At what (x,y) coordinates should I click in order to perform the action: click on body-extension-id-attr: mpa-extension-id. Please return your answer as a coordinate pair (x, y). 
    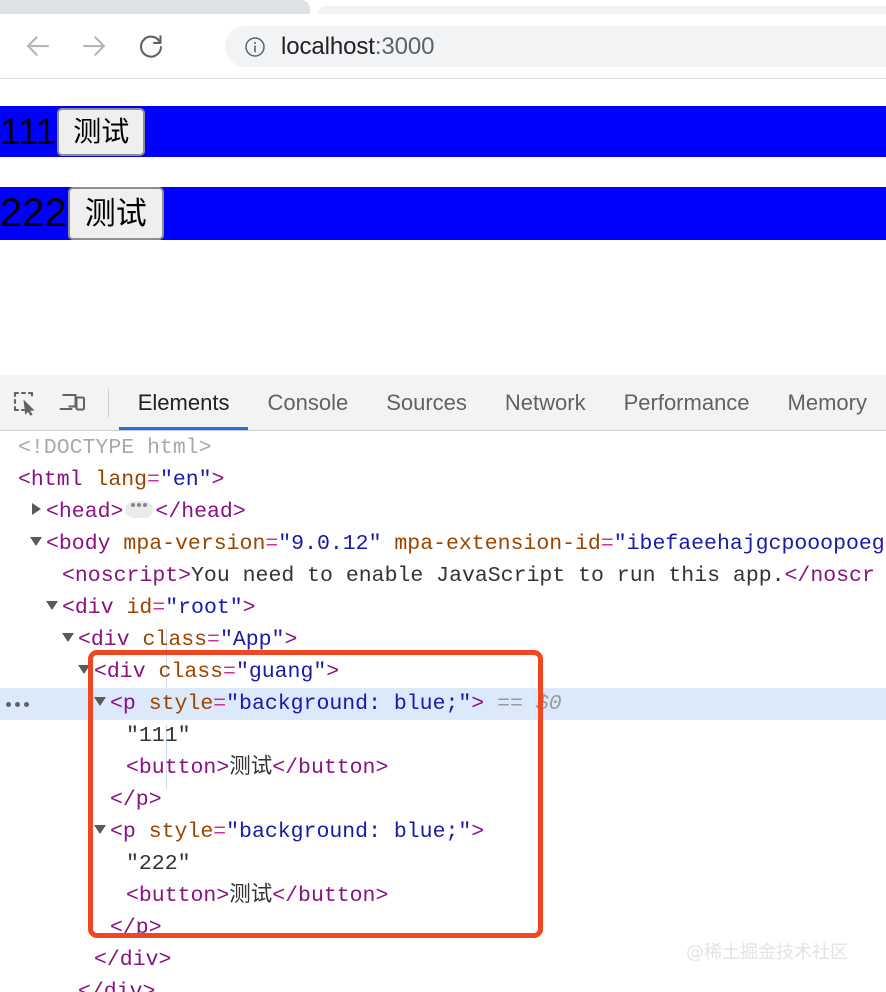
    Looking at the image, I should click on (497, 544).